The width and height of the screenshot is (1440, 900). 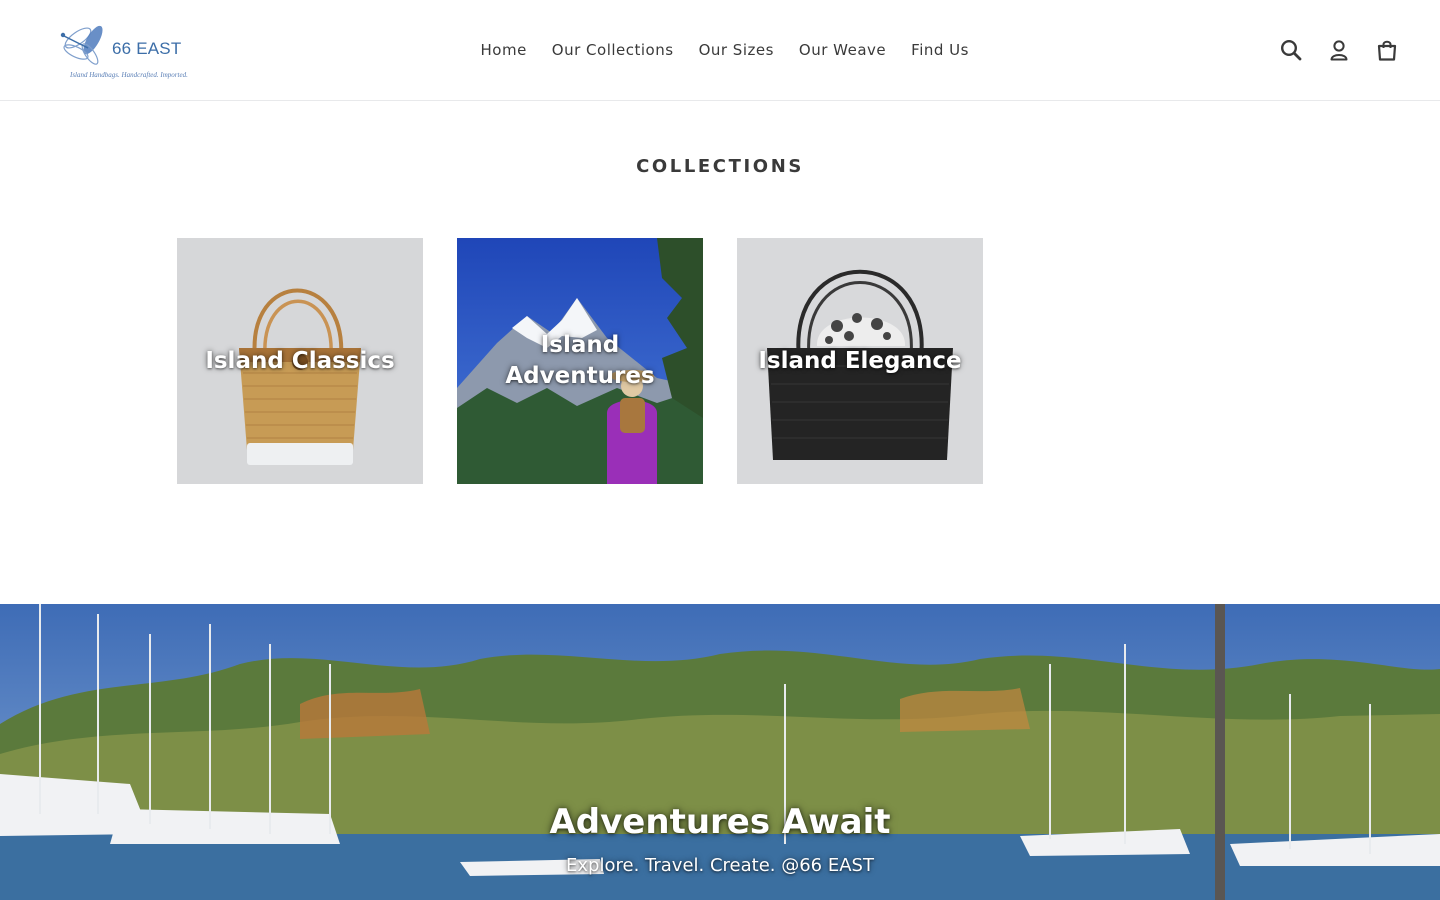 What do you see at coordinates (612, 50) in the screenshot?
I see `nav-our-collections: Our Collections` at bounding box center [612, 50].